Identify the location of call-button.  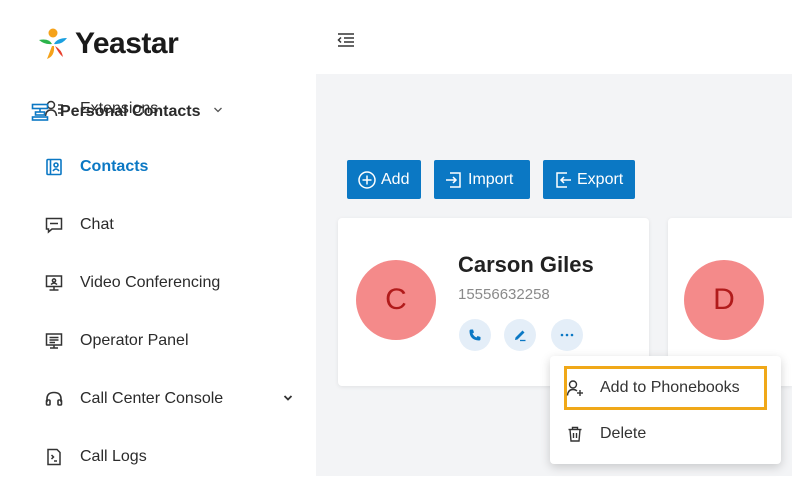
(475, 335).